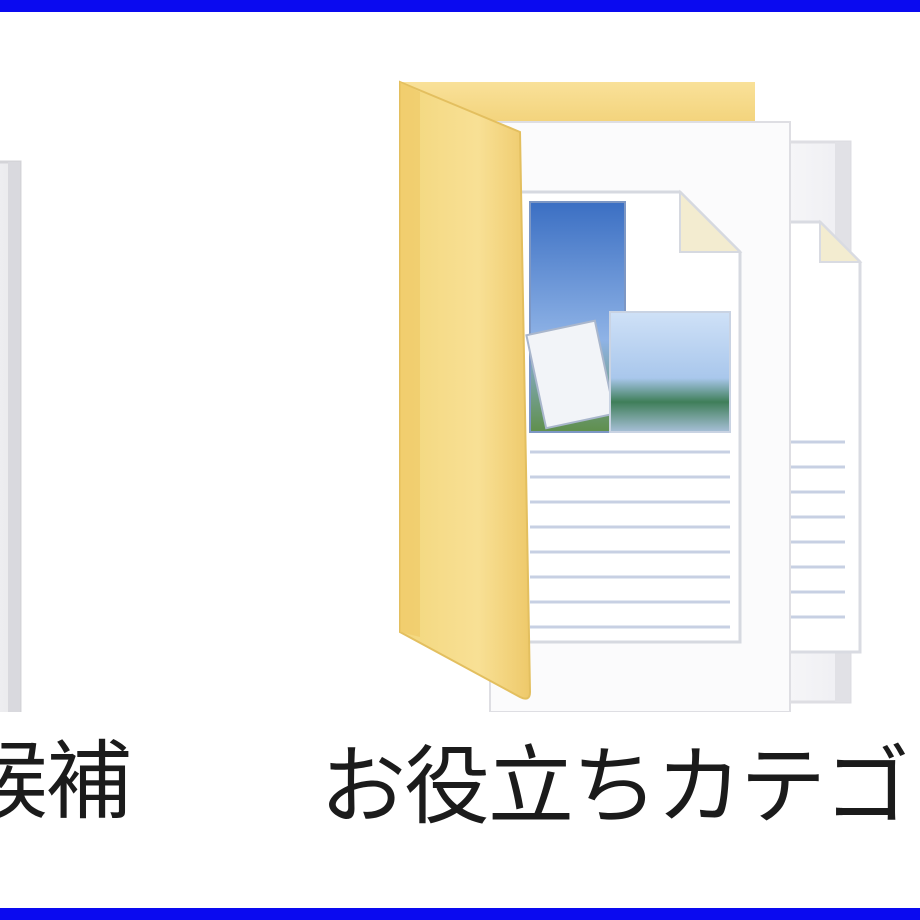 Image resolution: width=920 pixels, height=920 pixels. Describe the element at coordinates (11, 436) in the screenshot. I see `folder-icon` at that location.